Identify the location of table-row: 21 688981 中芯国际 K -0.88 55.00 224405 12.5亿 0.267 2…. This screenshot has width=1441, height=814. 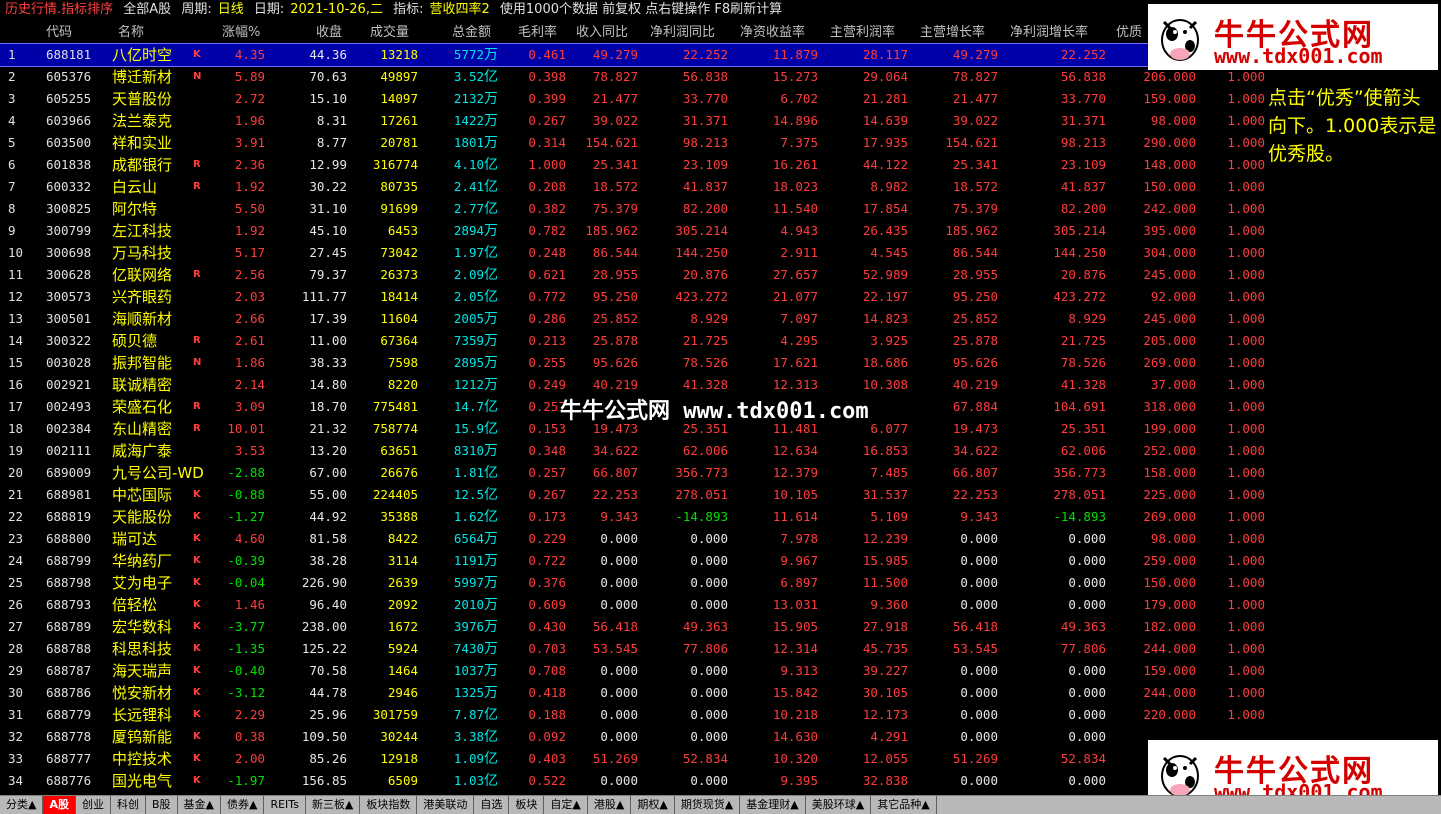
(632, 495).